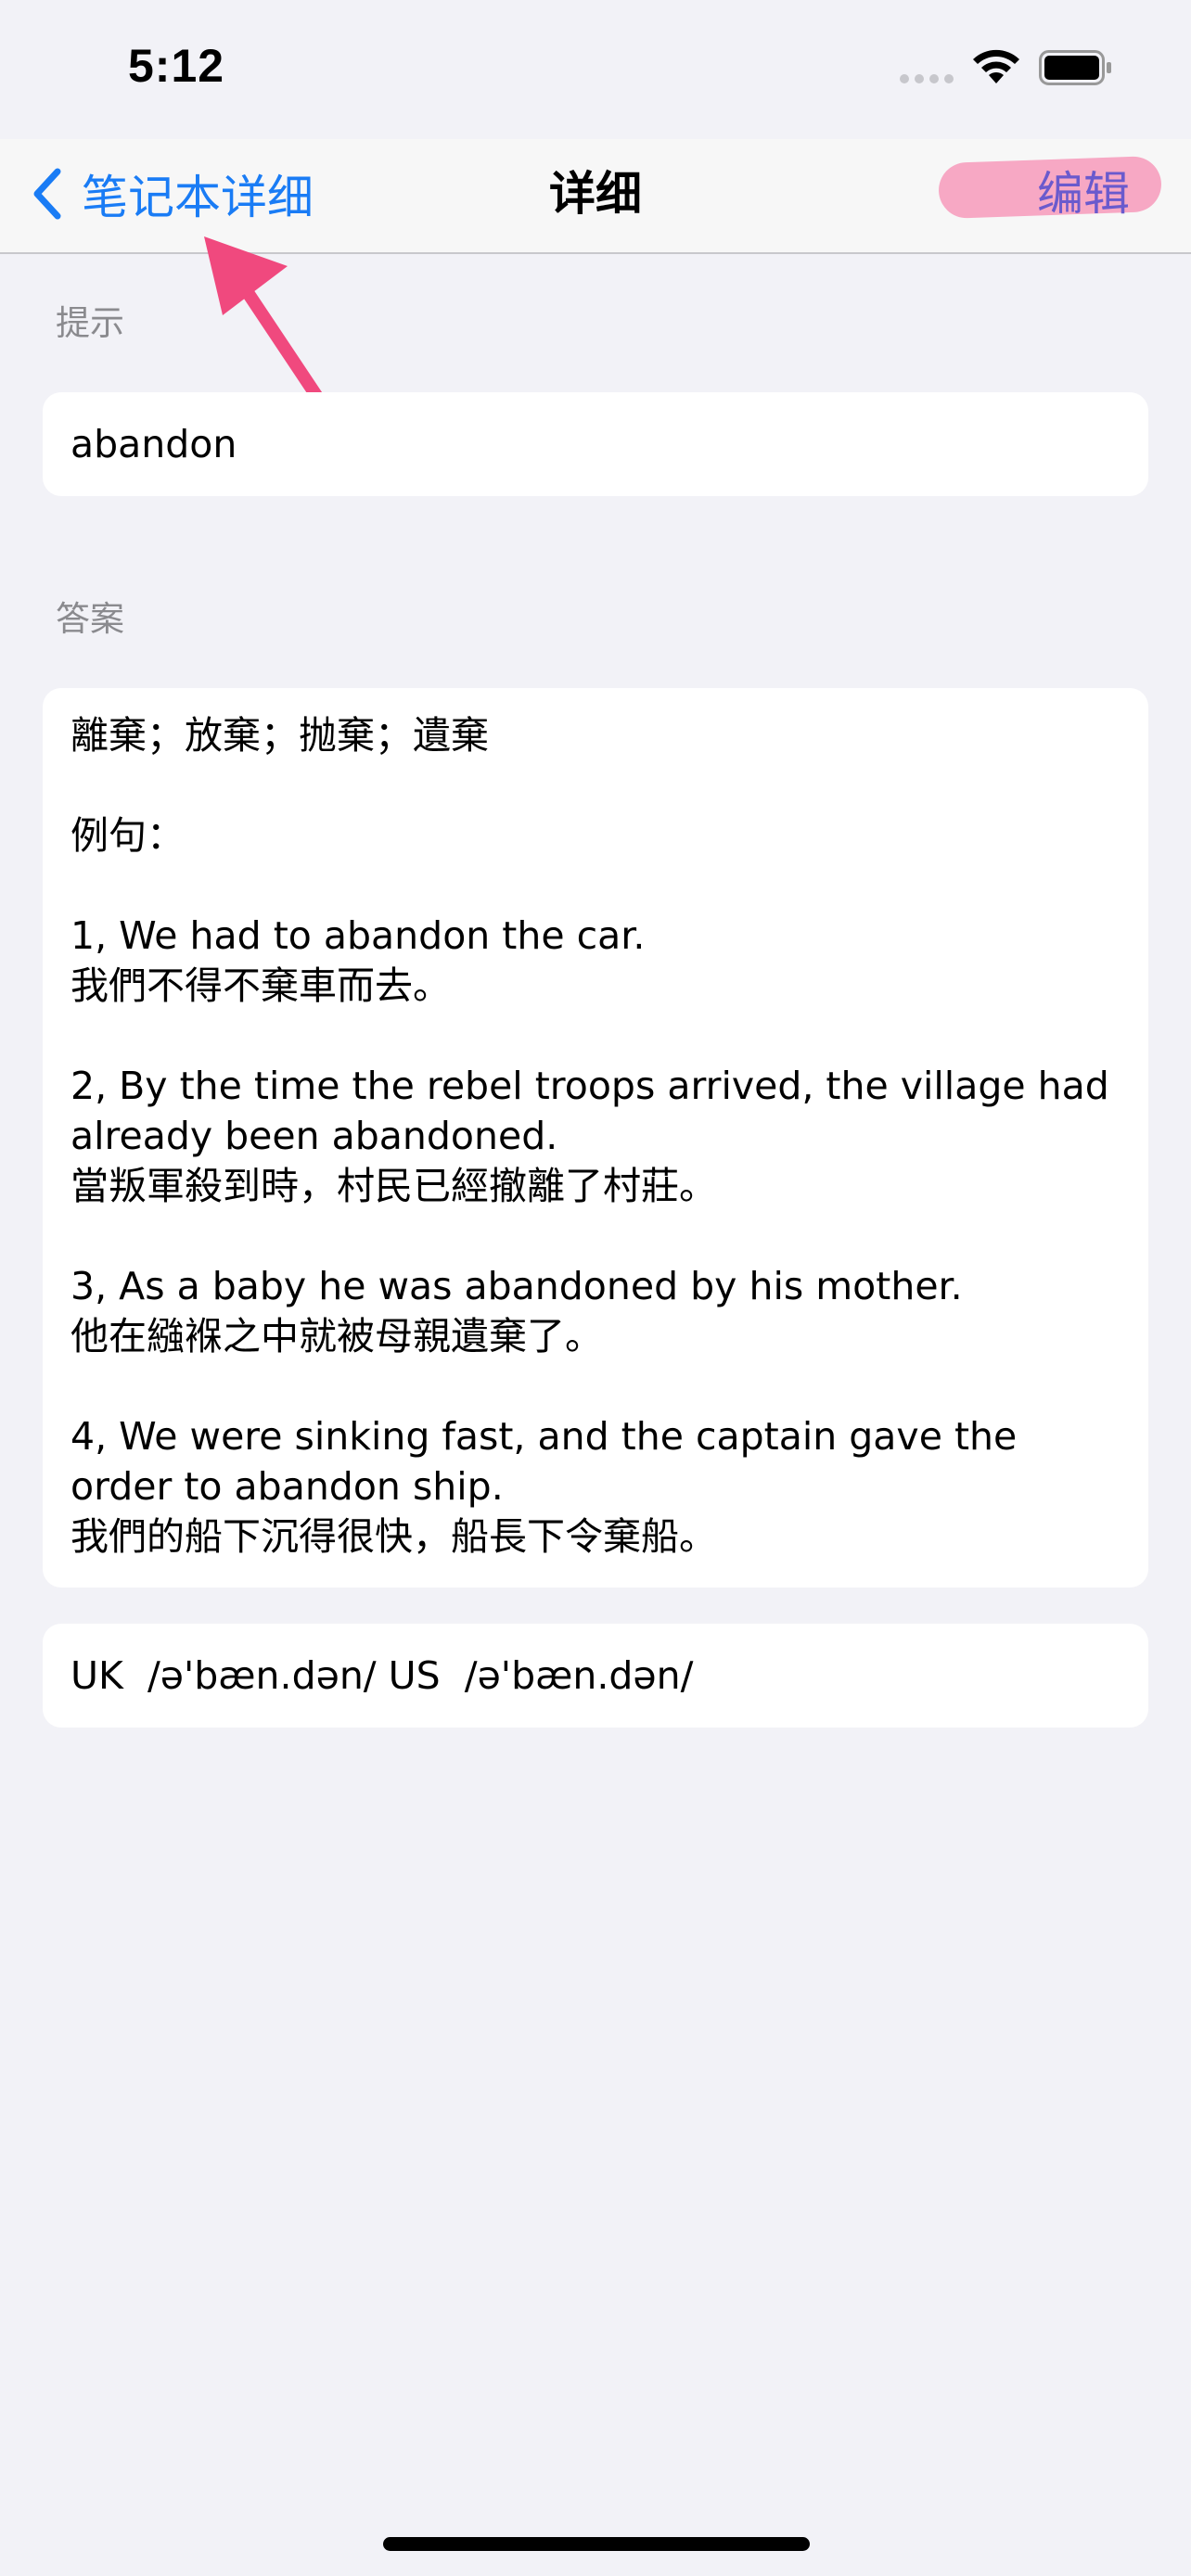 This screenshot has width=1191, height=2576. Describe the element at coordinates (177, 66) in the screenshot. I see `status-time: 5:12` at that location.